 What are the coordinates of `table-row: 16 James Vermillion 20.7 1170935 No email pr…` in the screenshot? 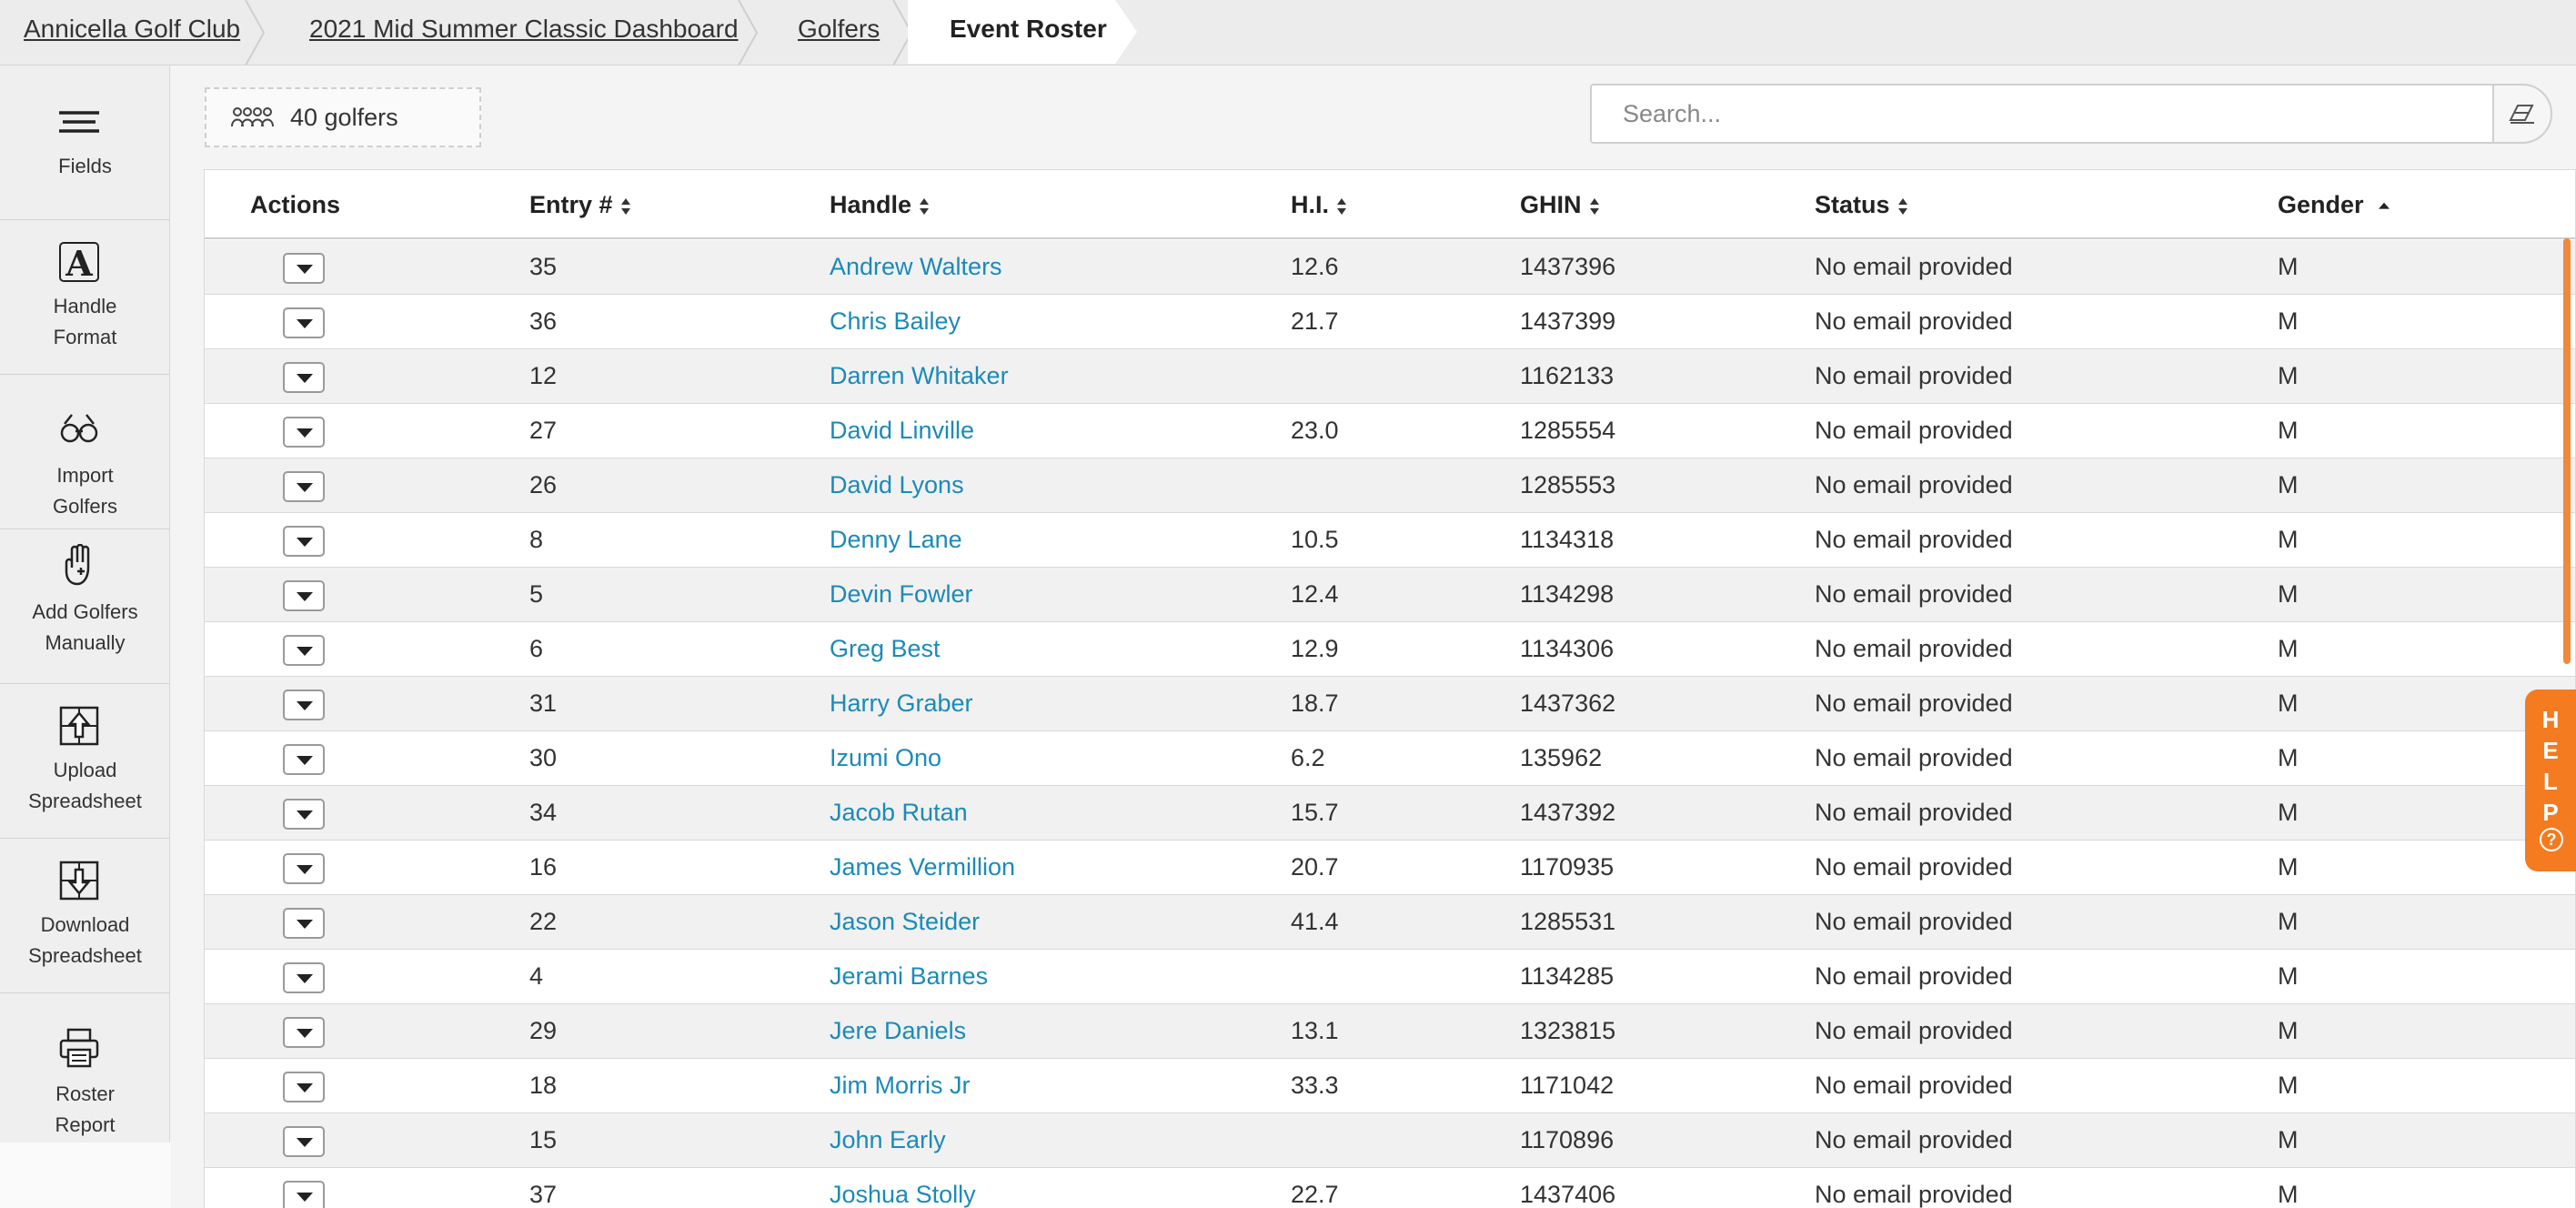 It's located at (1390, 868).